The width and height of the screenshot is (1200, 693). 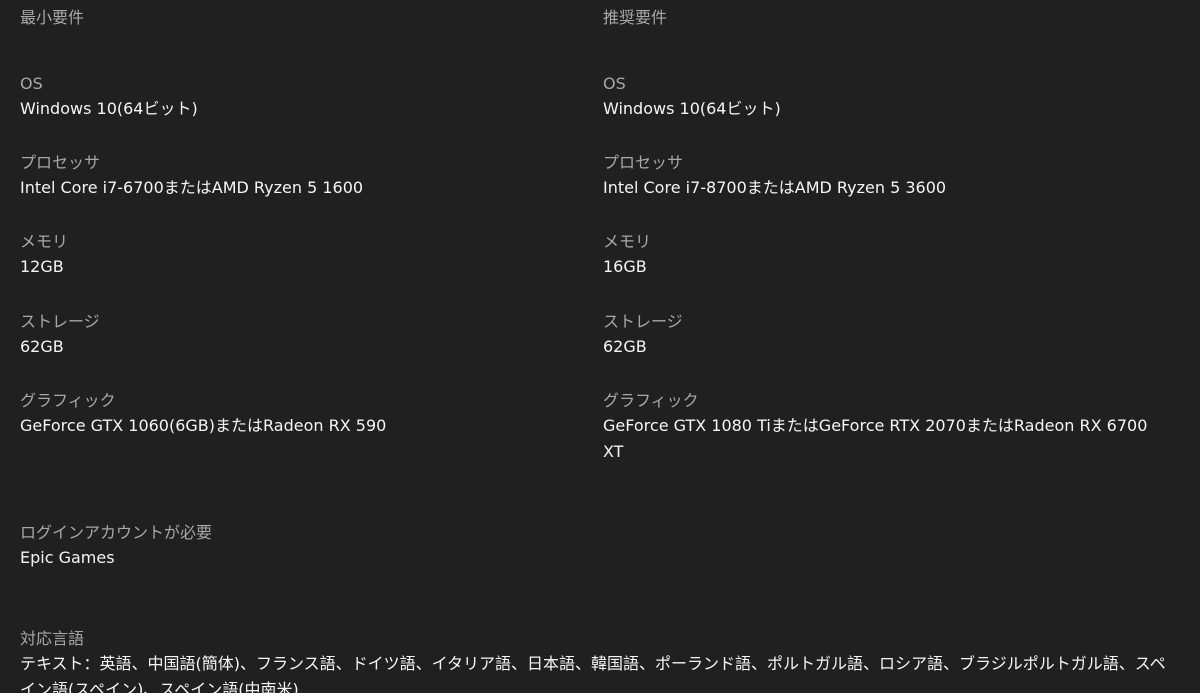 What do you see at coordinates (31, 83) in the screenshot?
I see `min-os-label: OS` at bounding box center [31, 83].